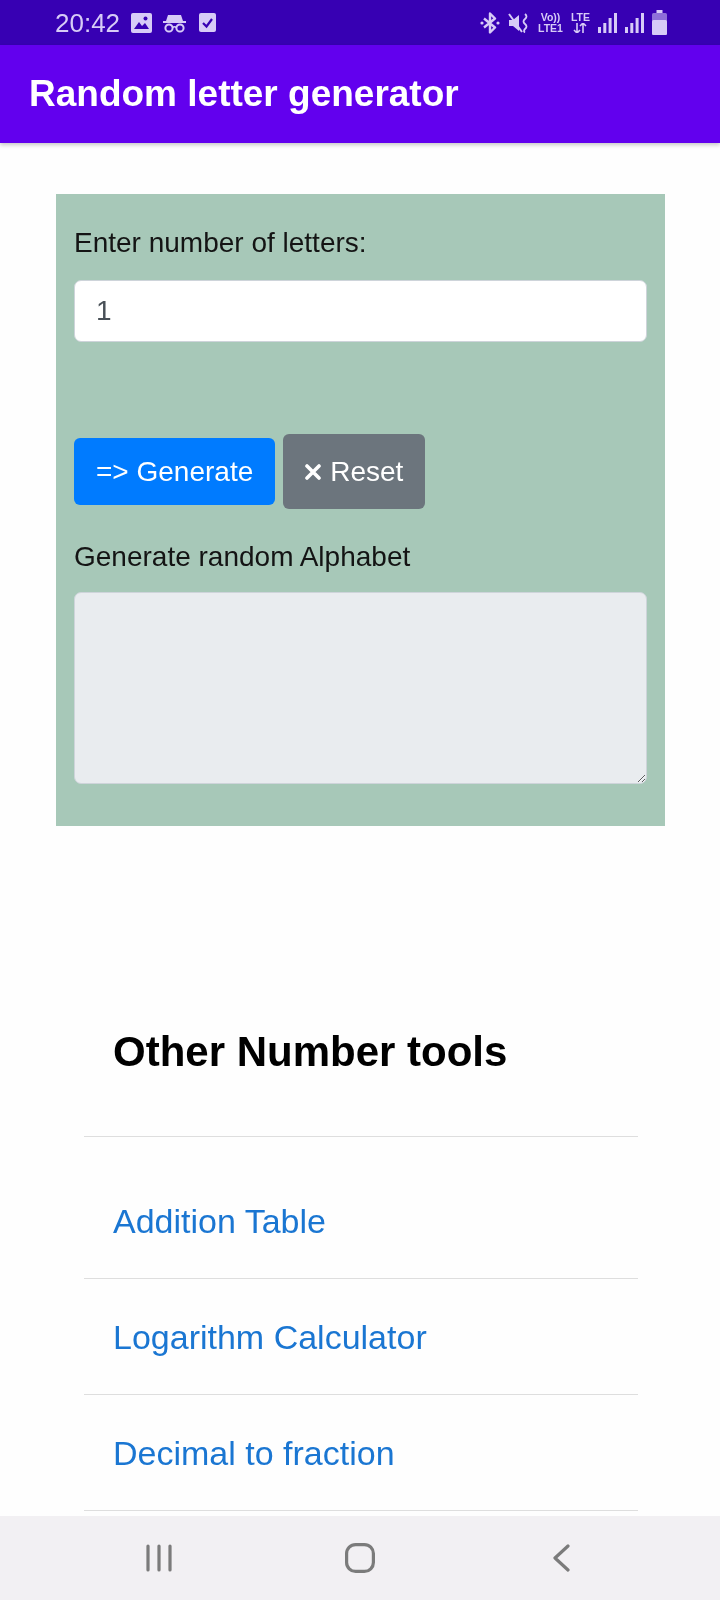 The height and width of the screenshot is (1600, 720). I want to click on reset-button: Reset, so click(354, 471).